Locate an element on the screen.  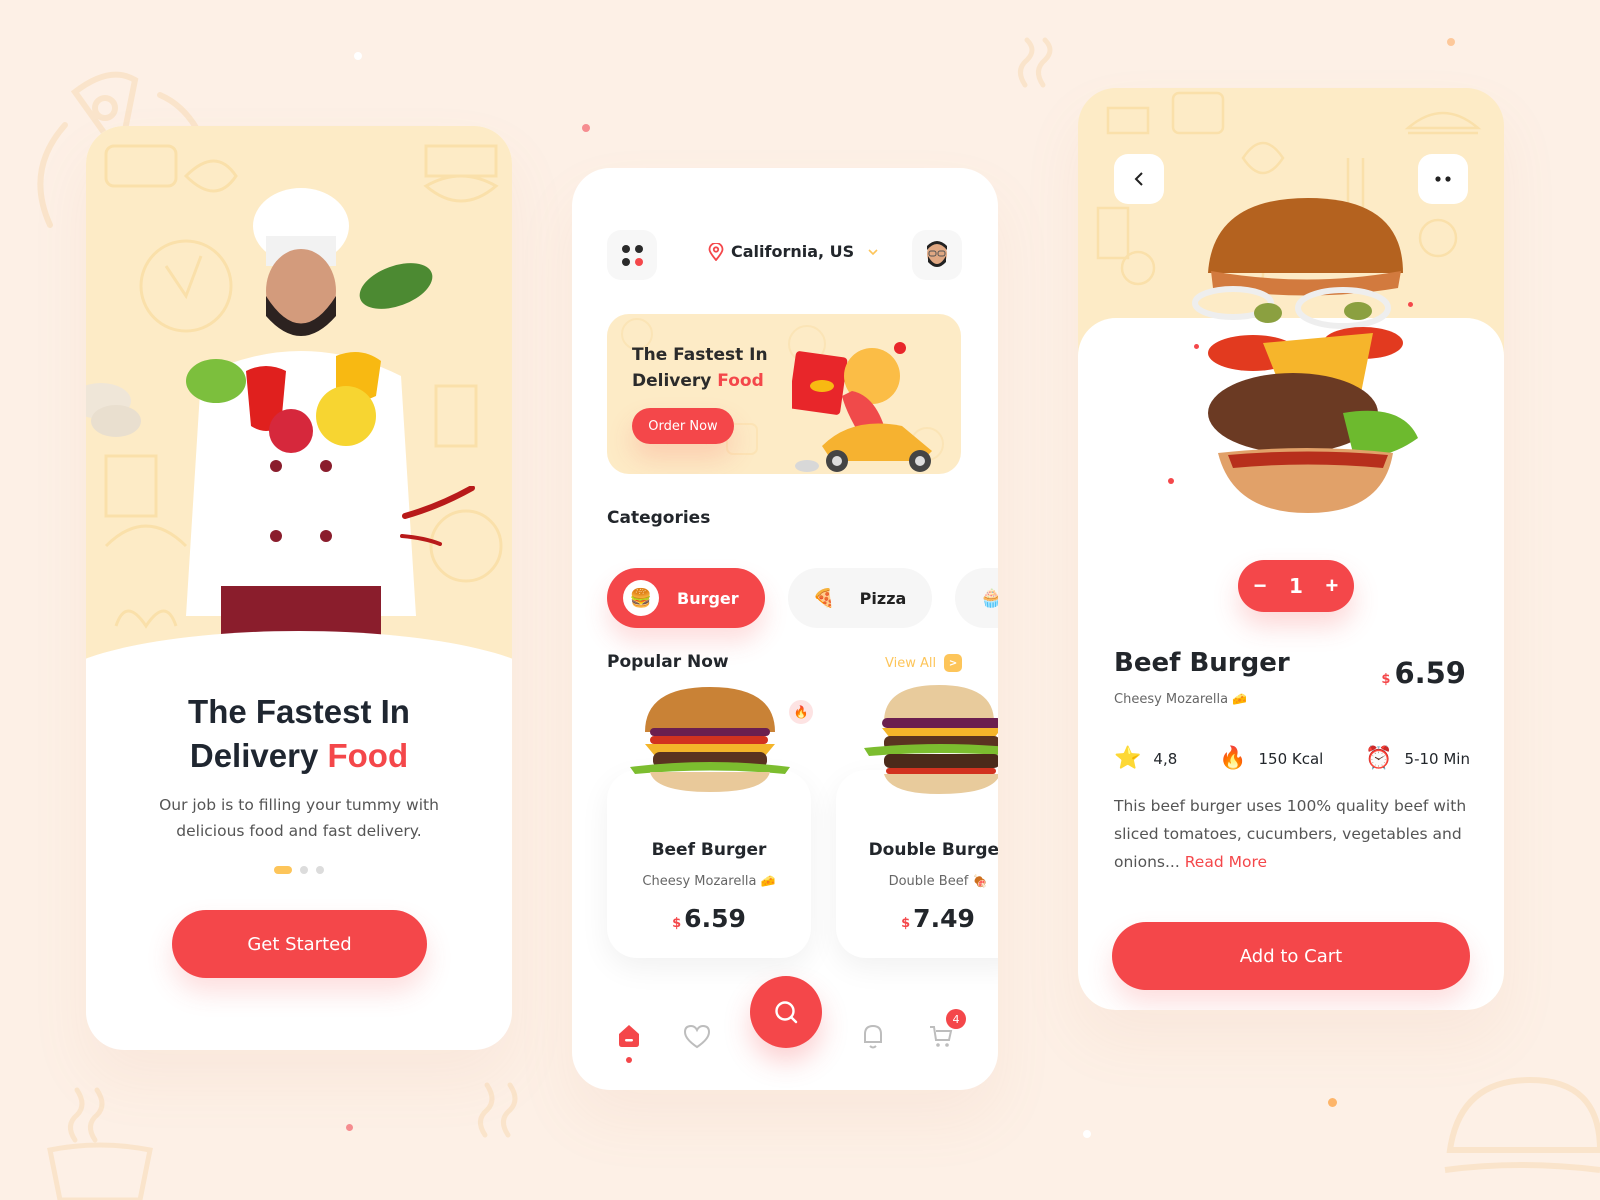
food-name: Double Burger is located at coordinates (933, 850).